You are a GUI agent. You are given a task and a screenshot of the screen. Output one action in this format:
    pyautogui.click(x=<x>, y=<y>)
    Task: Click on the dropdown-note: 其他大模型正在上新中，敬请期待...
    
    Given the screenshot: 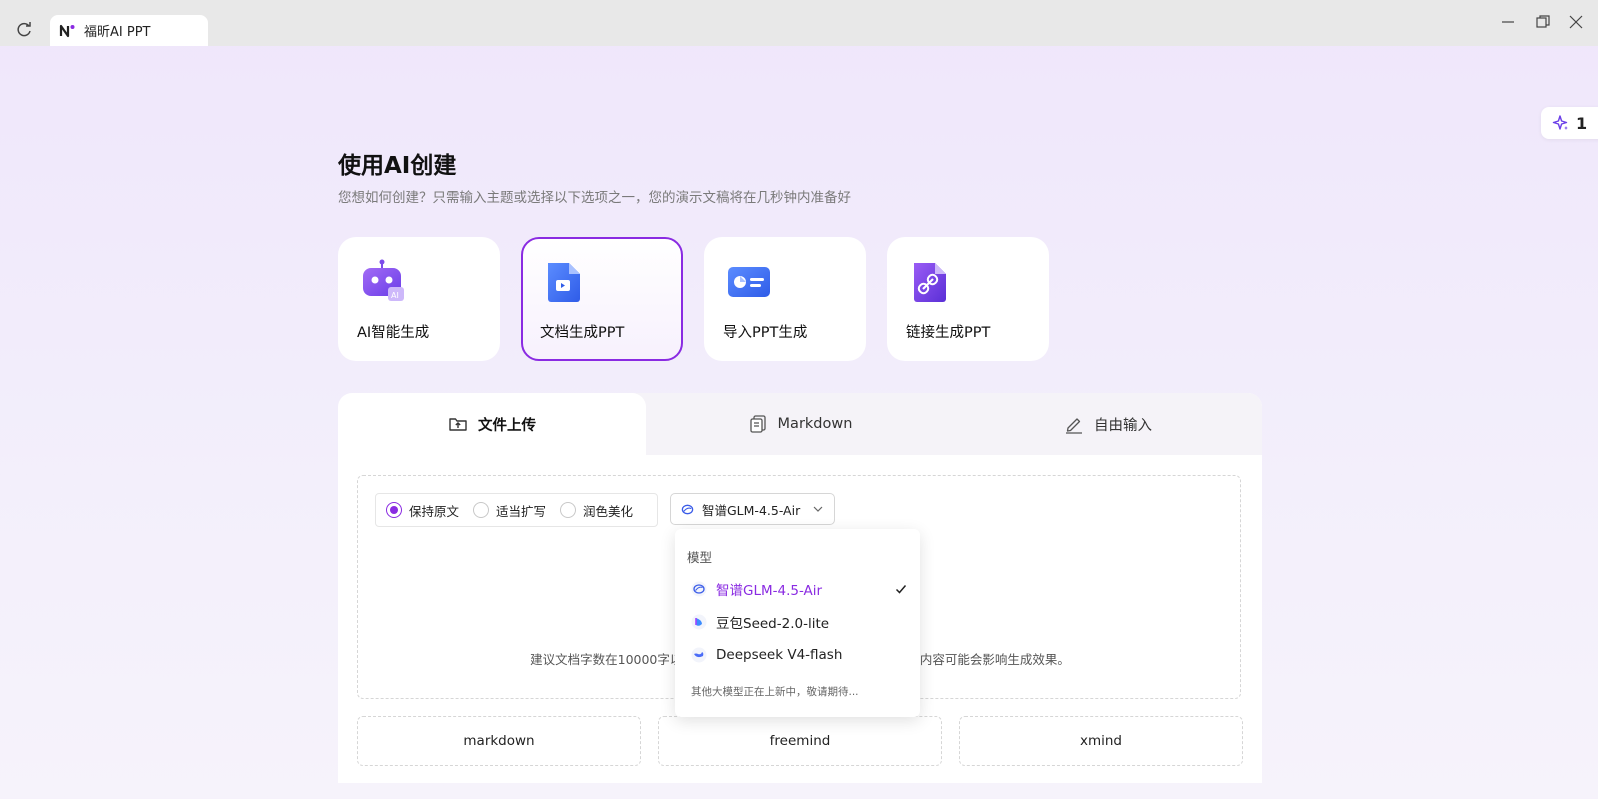 What is the action you would take?
    pyautogui.click(x=775, y=692)
    